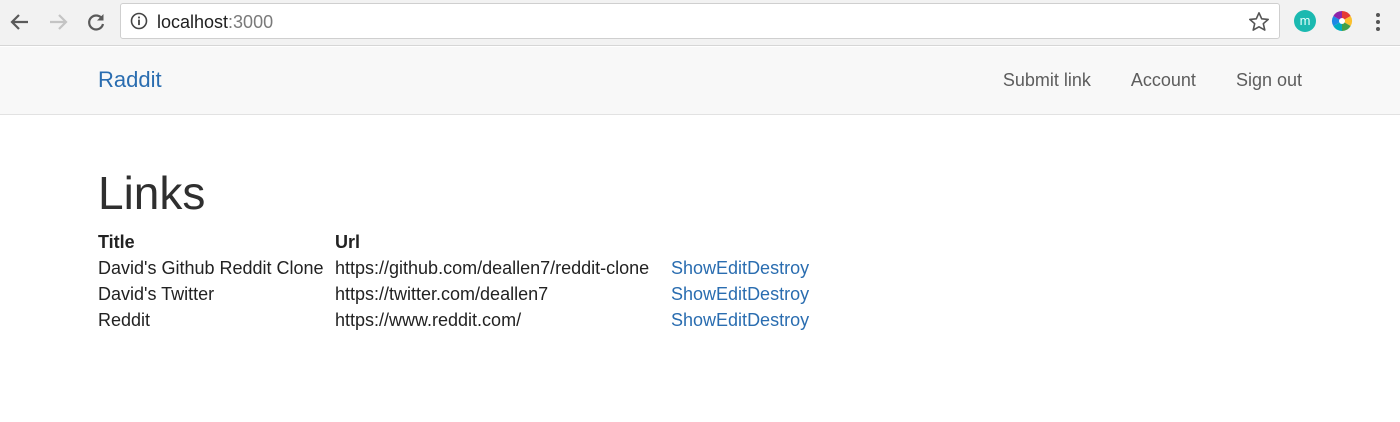 Image resolution: width=1400 pixels, height=422 pixels. I want to click on browser-menu-icon, so click(1378, 22).